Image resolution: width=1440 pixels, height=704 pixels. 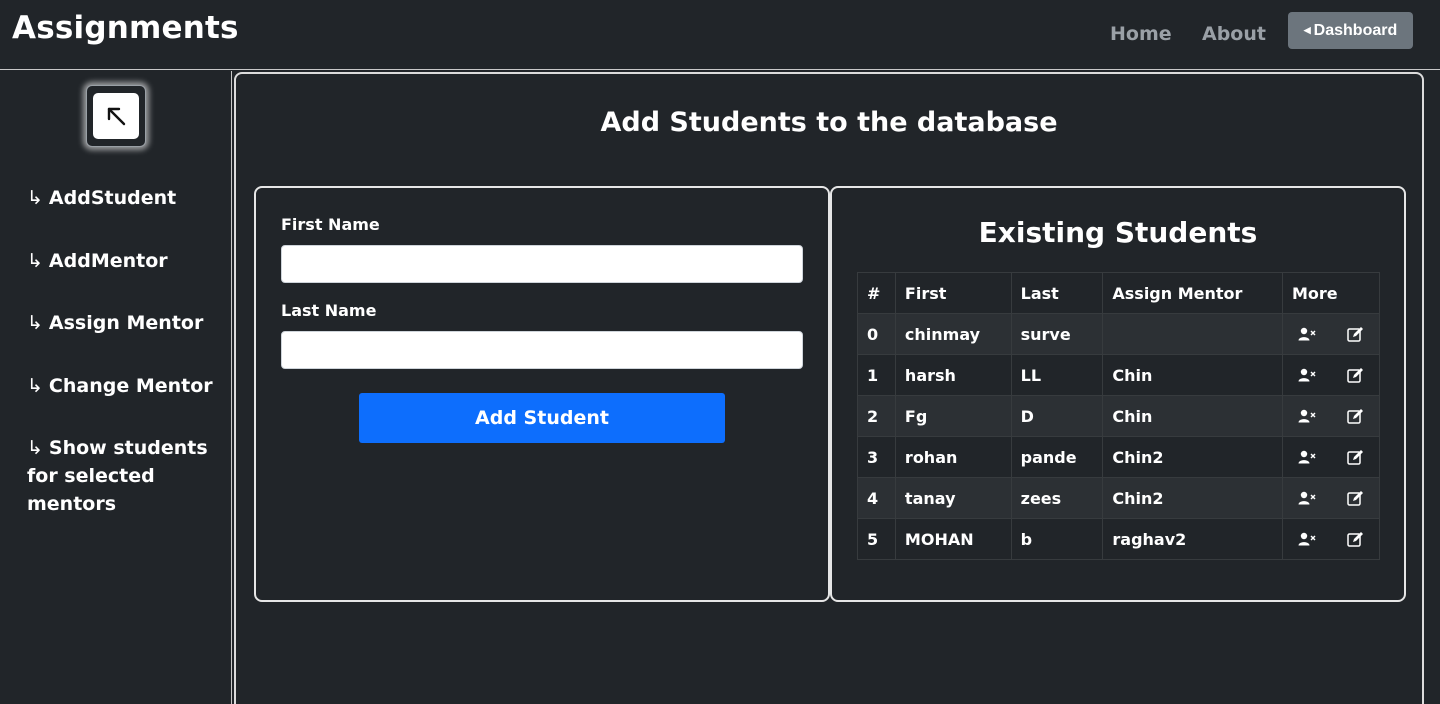 I want to click on table-header-row: # First Last Assign Mentor More, so click(x=1118, y=293).